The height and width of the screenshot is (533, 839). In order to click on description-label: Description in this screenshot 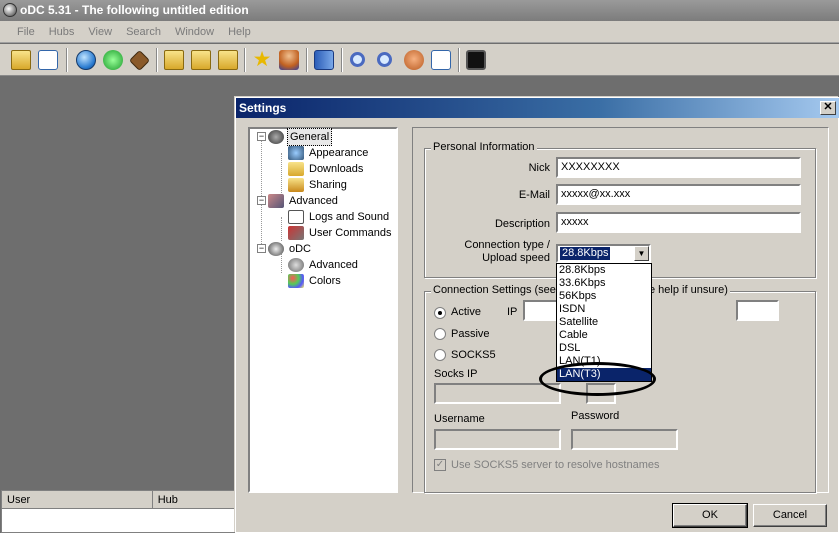, I will do `click(522, 224)`.